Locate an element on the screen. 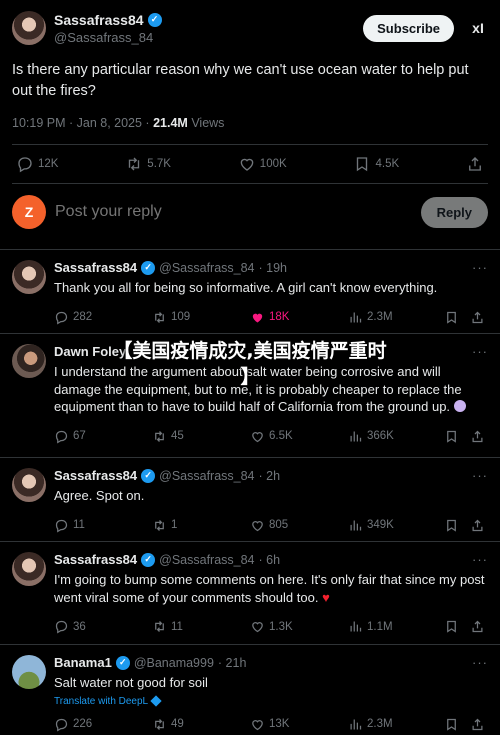 The height and width of the screenshot is (735, 500). reply-count: 36 is located at coordinates (79, 626).